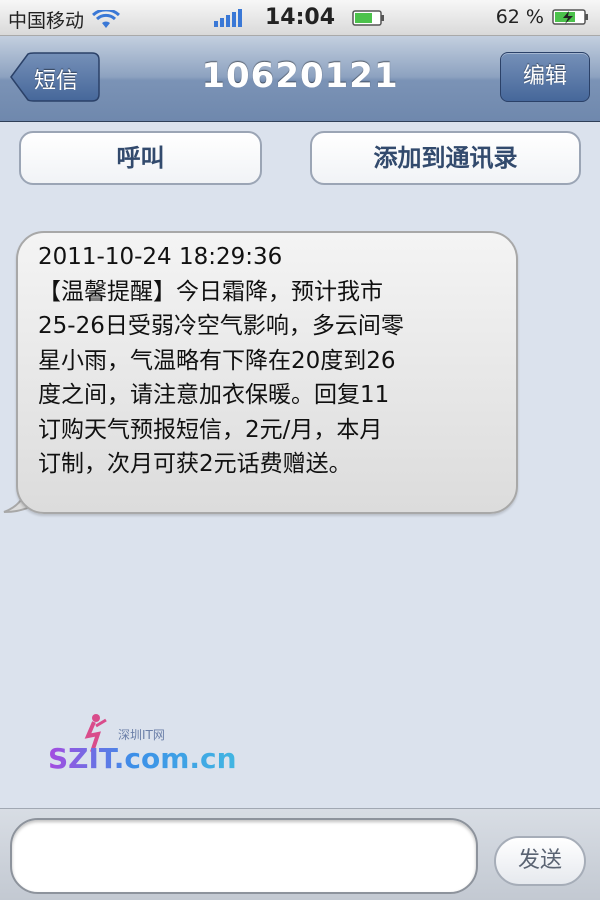 Image resolution: width=600 pixels, height=900 pixels. I want to click on call-button: 呼叫, so click(140, 158).